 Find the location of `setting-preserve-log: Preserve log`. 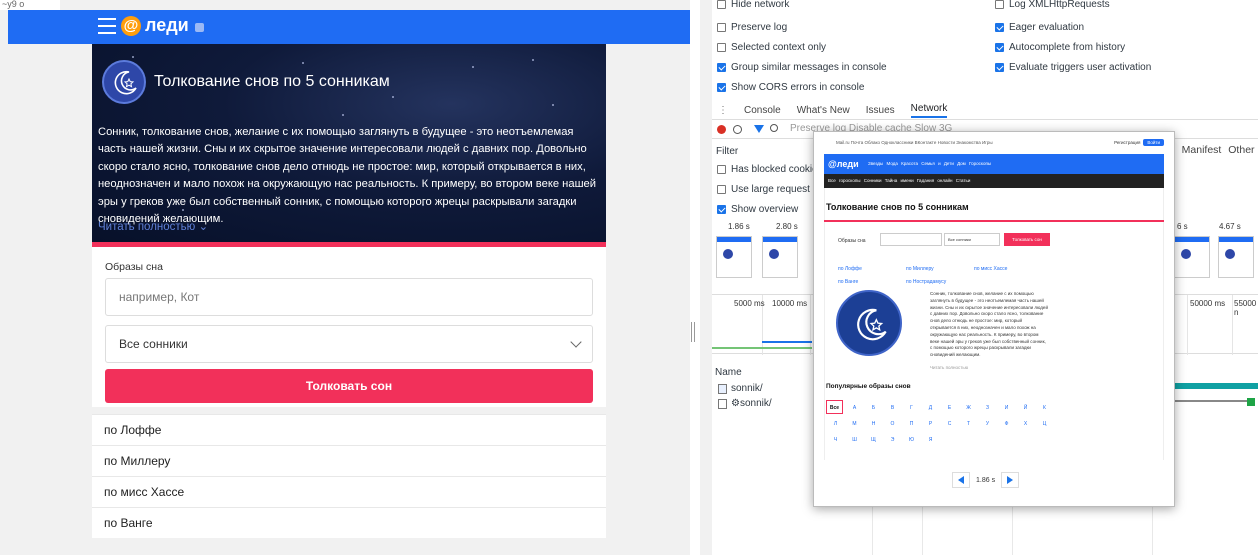

setting-preserve-log: Preserve log is located at coordinates (752, 27).